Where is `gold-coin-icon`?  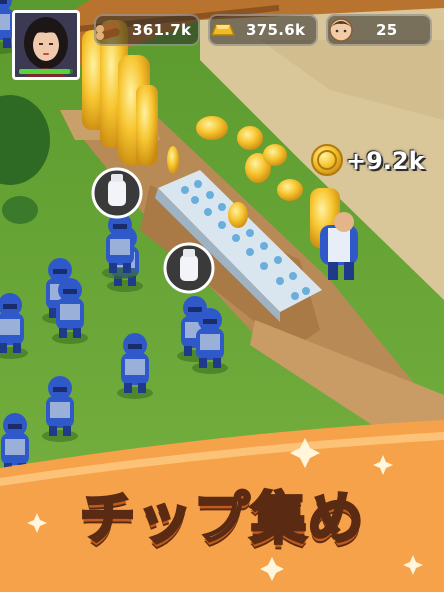 gold-coin-icon is located at coordinates (327, 160).